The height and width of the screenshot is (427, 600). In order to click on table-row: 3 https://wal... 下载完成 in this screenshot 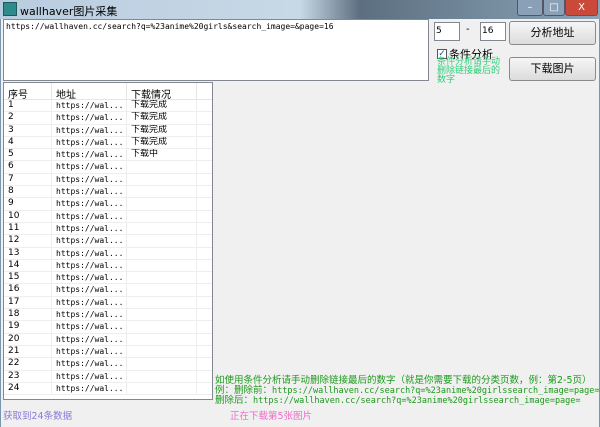, I will do `click(108, 130)`.